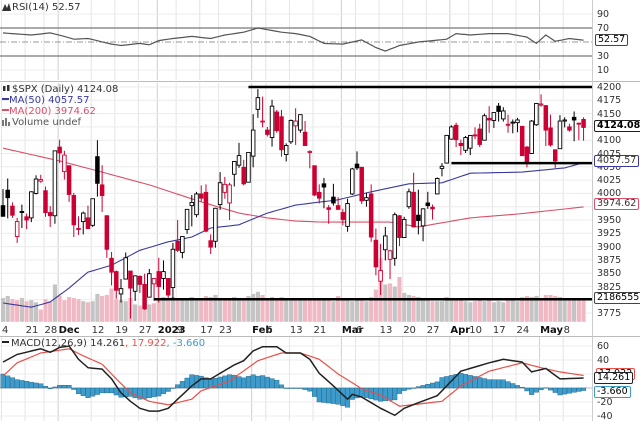 Image resolution: width=640 pixels, height=422 pixels. What do you see at coordinates (603, 28) in the screenshot?
I see `rsi-axis-label: 70` at bounding box center [603, 28].